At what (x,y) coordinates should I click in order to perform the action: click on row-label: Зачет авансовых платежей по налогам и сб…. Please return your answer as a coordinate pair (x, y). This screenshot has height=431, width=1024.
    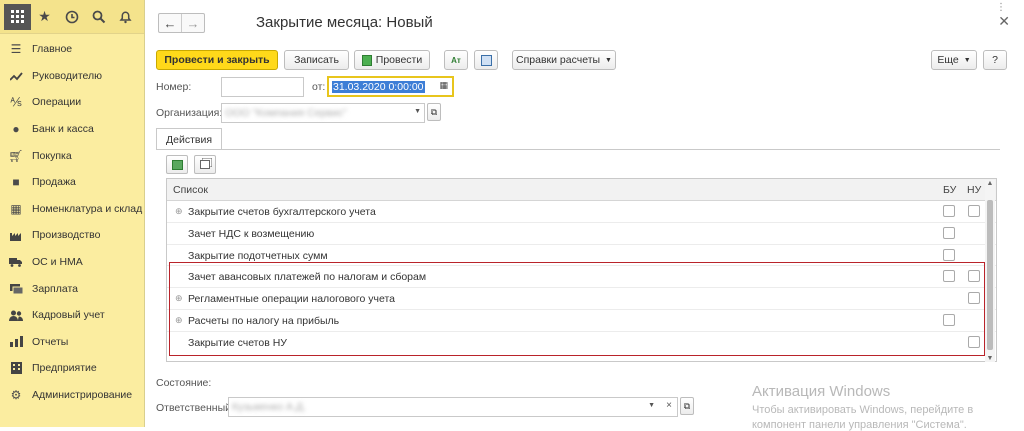
    Looking at the image, I should click on (307, 277).